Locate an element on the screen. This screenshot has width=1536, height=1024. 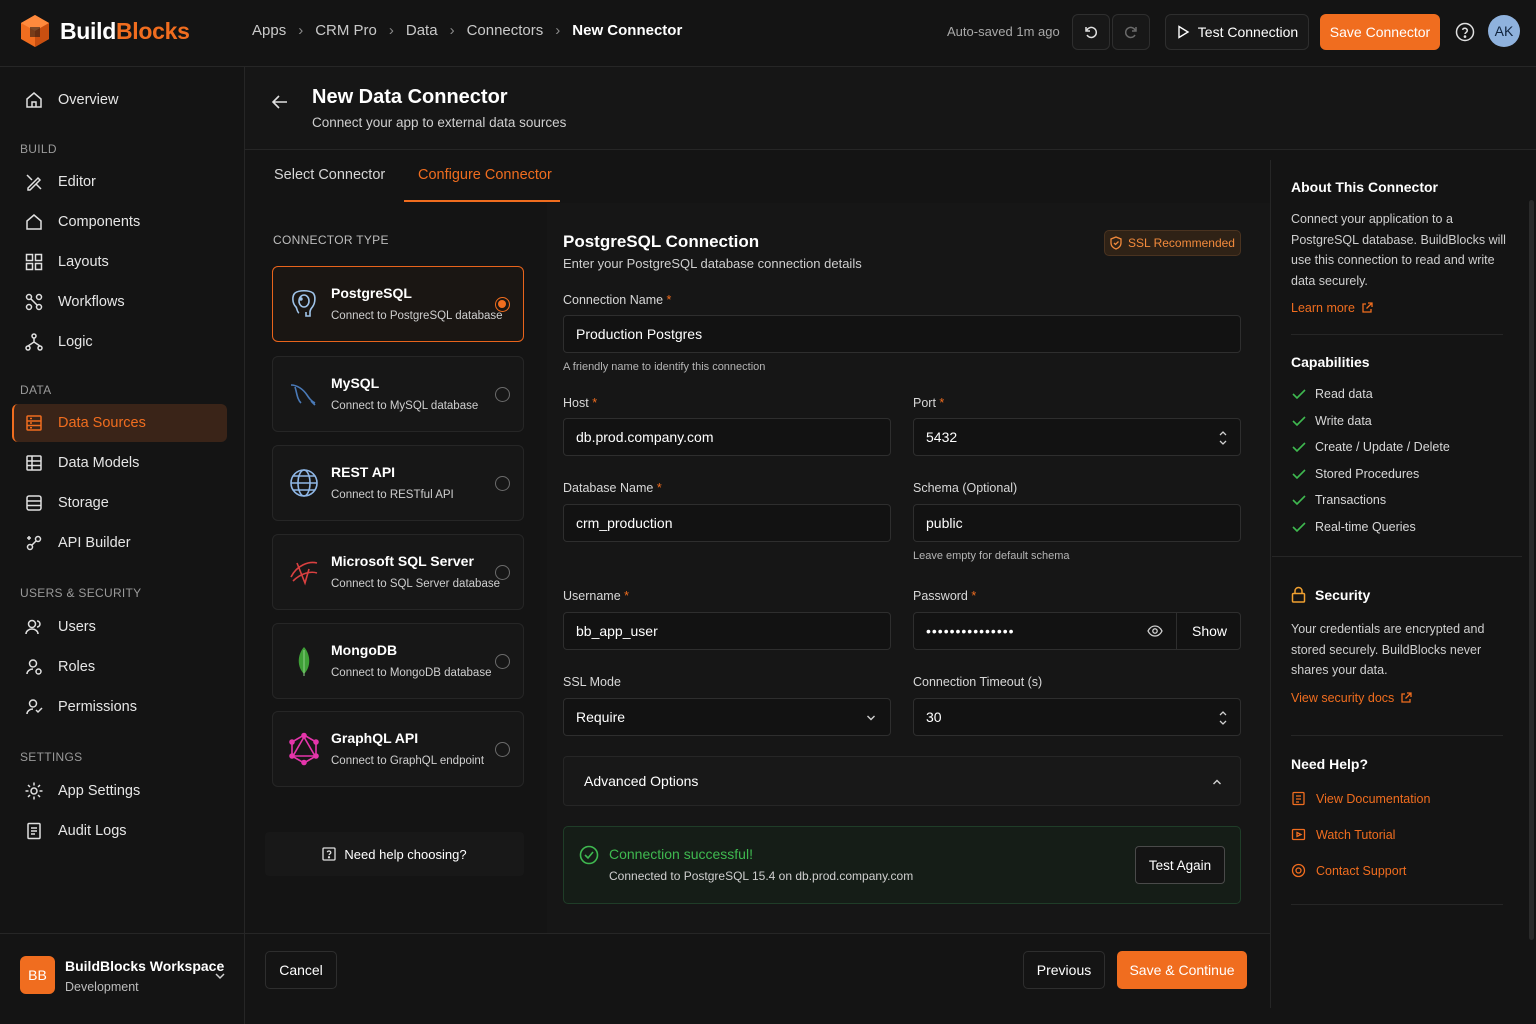
previous-button: Previous is located at coordinates (1064, 970).